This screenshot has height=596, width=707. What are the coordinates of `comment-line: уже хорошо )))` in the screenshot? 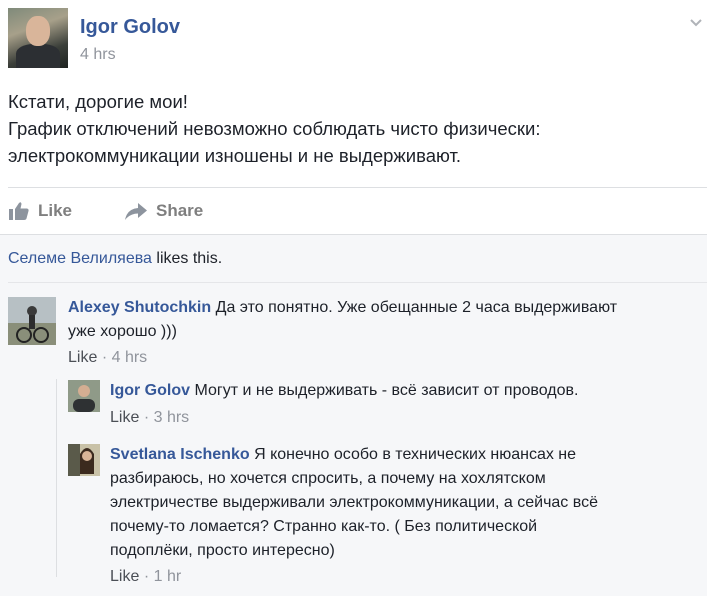 It's located at (122, 331).